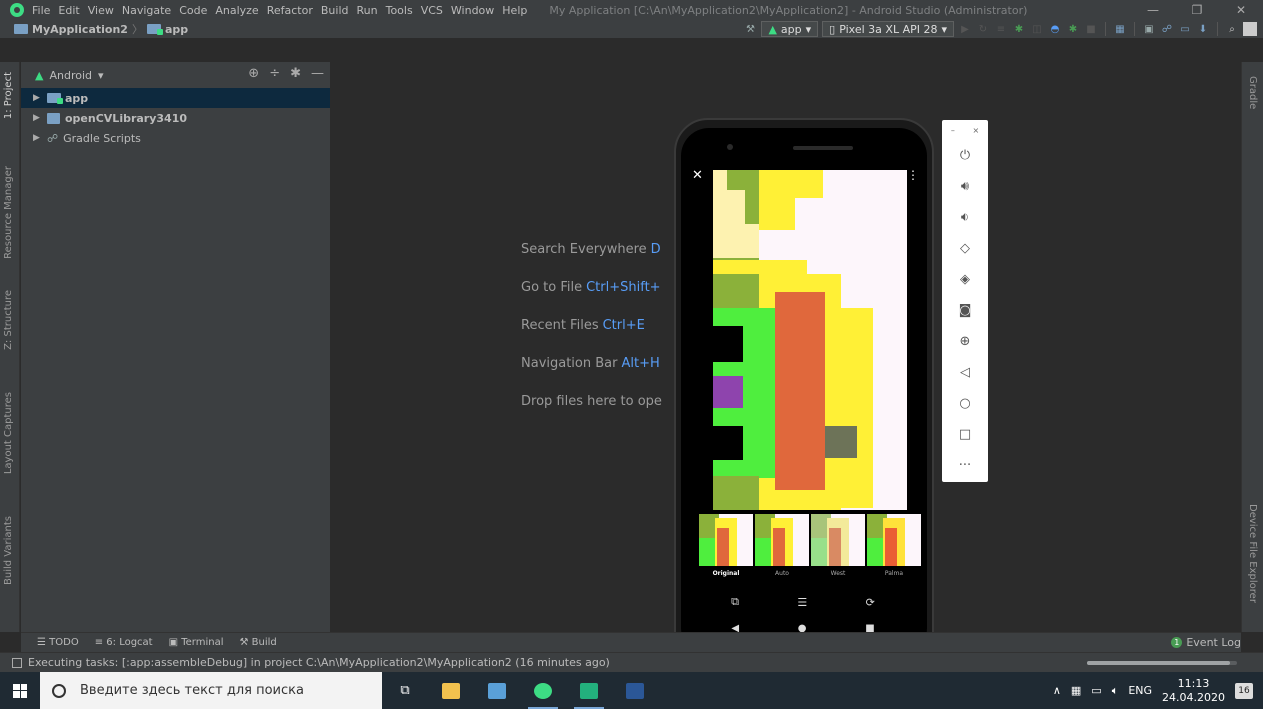 This screenshot has width=1263, height=709. Describe the element at coordinates (1193, 691) in the screenshot. I see `clock: 11:13 24.04.2020` at that location.